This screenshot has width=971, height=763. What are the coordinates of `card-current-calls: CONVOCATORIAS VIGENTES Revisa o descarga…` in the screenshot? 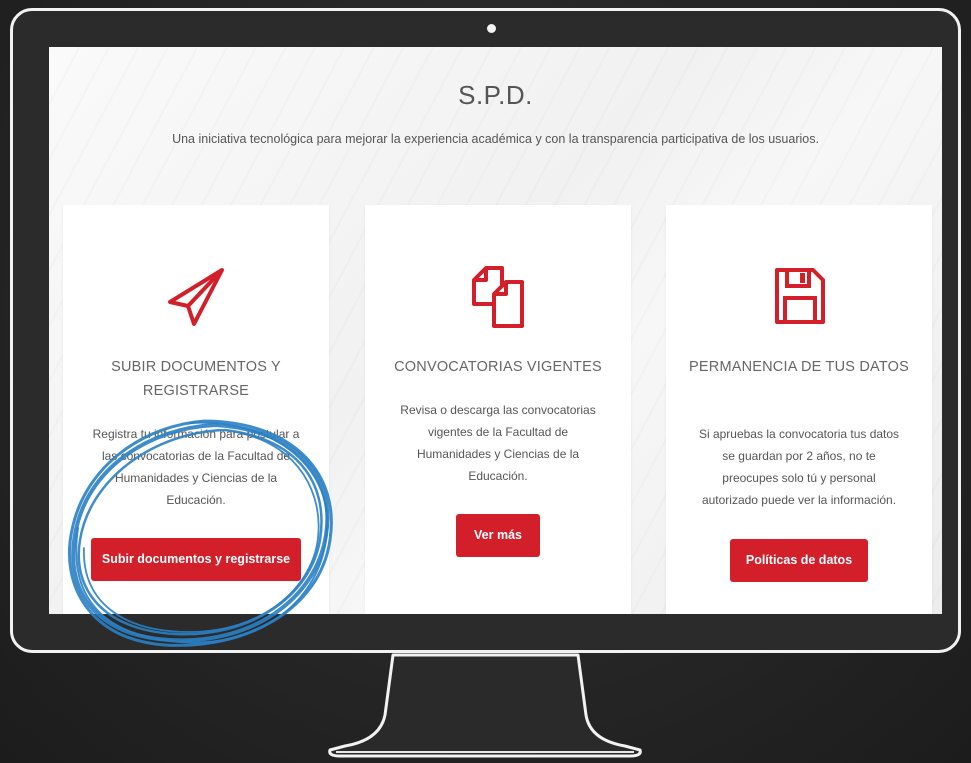 It's located at (498, 409).